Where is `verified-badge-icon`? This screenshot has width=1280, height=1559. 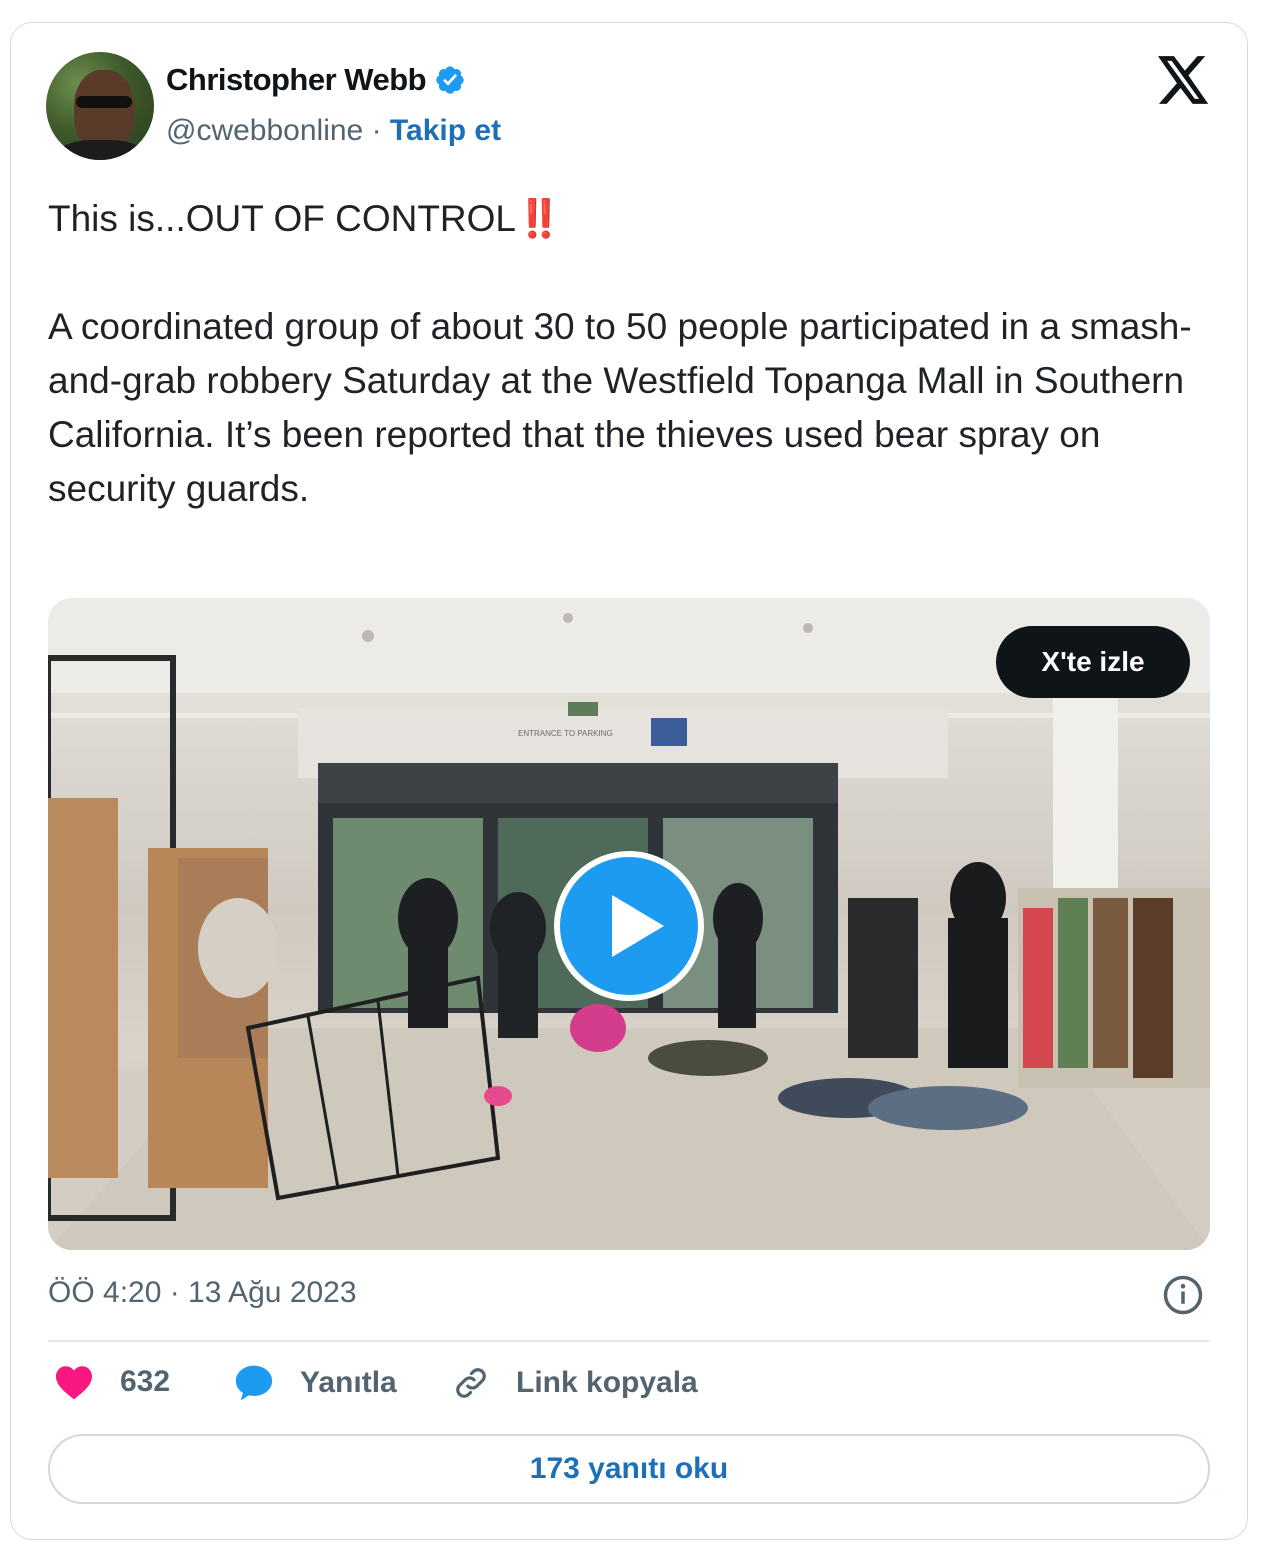 verified-badge-icon is located at coordinates (450, 80).